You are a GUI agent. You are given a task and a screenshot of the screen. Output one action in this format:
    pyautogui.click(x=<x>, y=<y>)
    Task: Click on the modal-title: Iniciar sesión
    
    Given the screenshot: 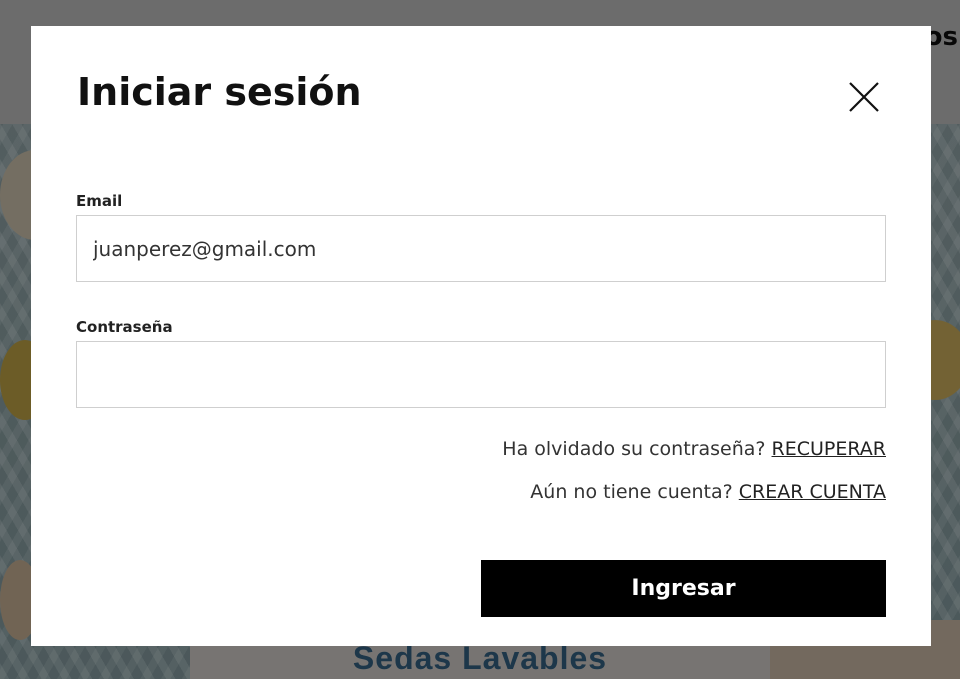 What is the action you would take?
    pyautogui.click(x=219, y=92)
    